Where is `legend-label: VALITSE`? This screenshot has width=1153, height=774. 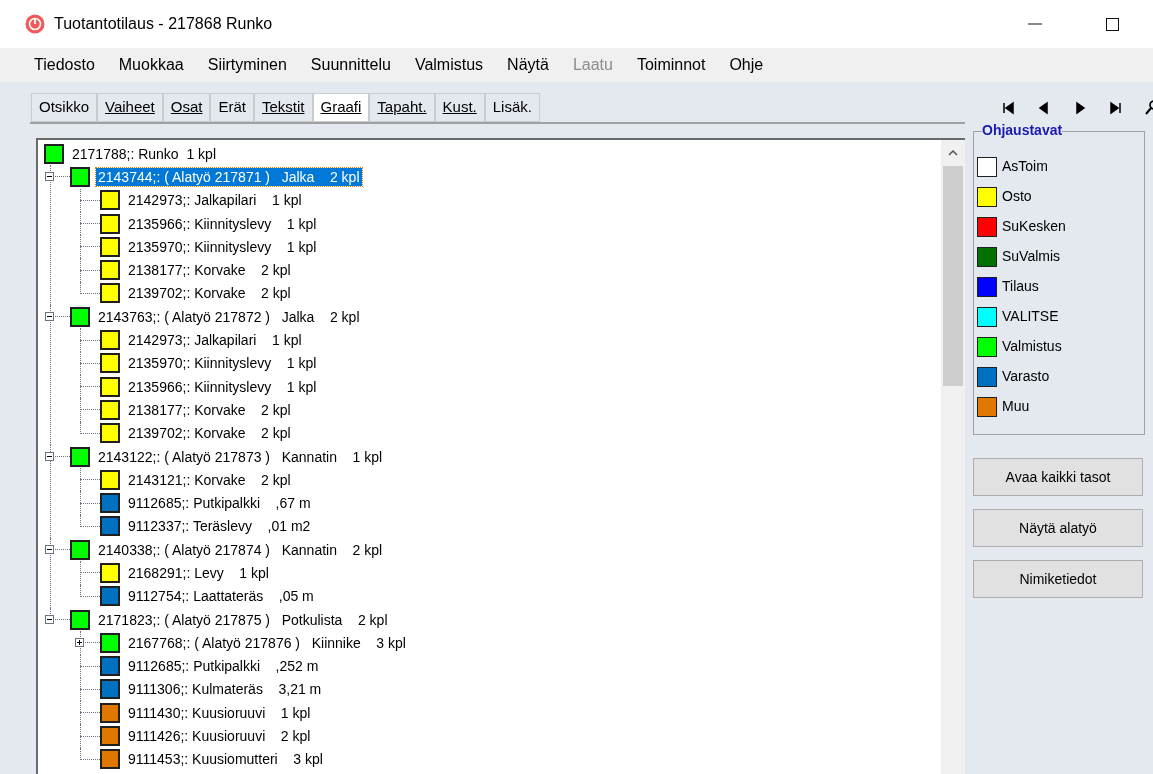 legend-label: VALITSE is located at coordinates (1030, 316).